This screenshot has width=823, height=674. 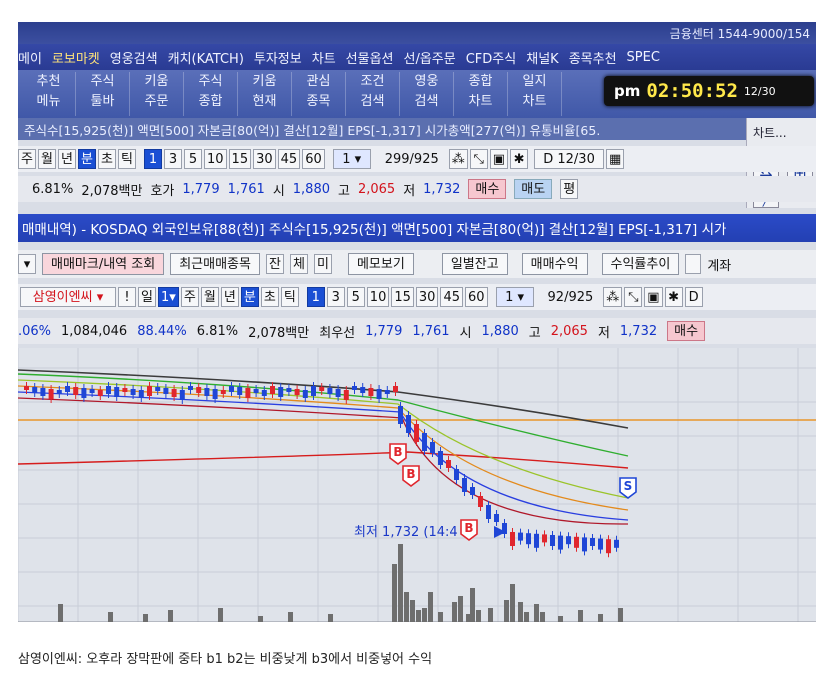 What do you see at coordinates (430, 57) in the screenshot?
I see `menu-item-7: 선/옵주문` at bounding box center [430, 57].